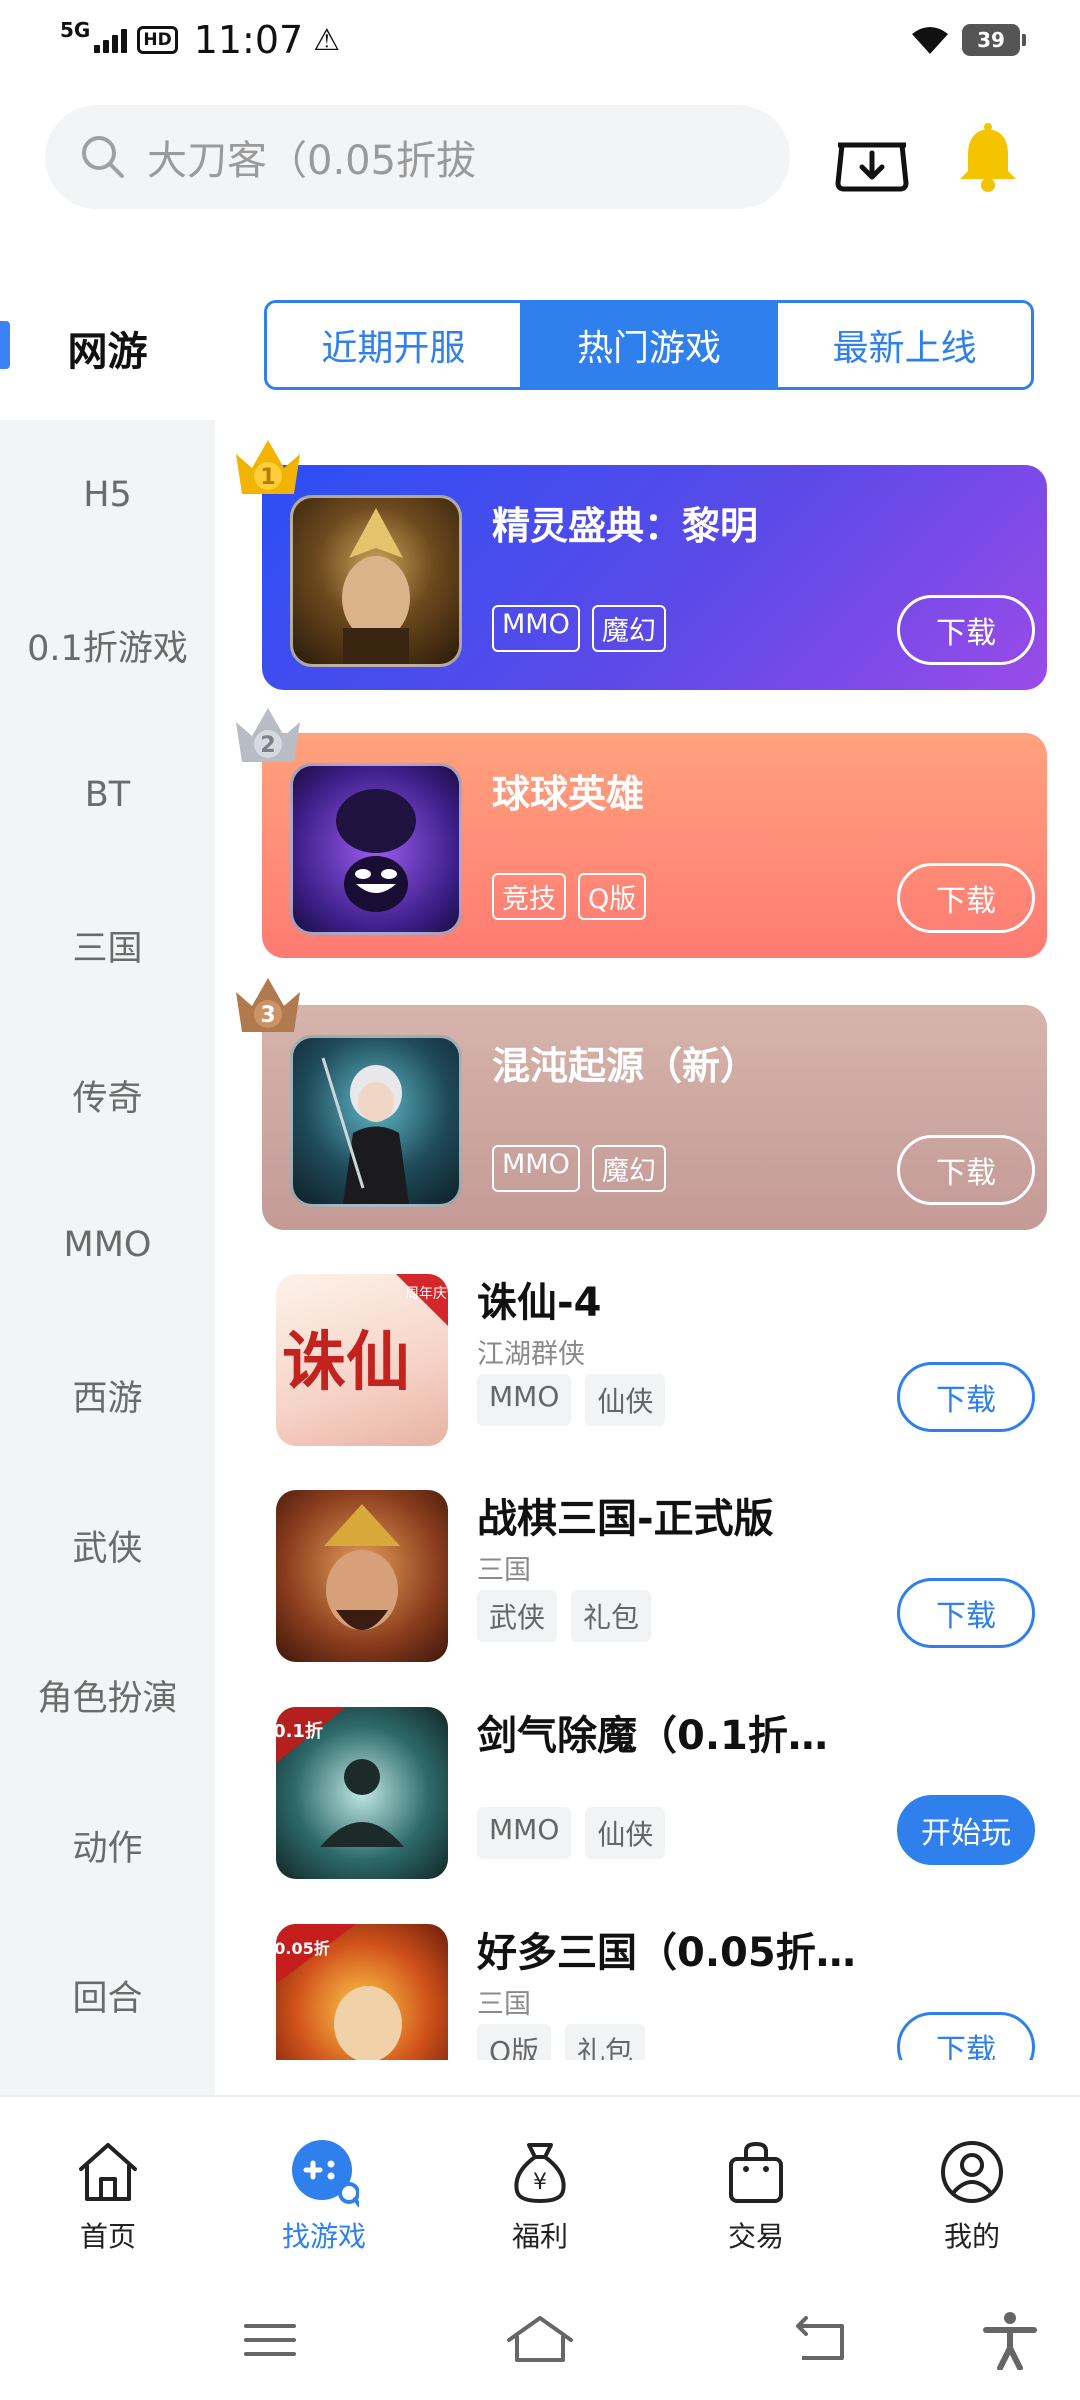 This screenshot has width=1080, height=2400. I want to click on monster-art-icon, so click(376, 850).